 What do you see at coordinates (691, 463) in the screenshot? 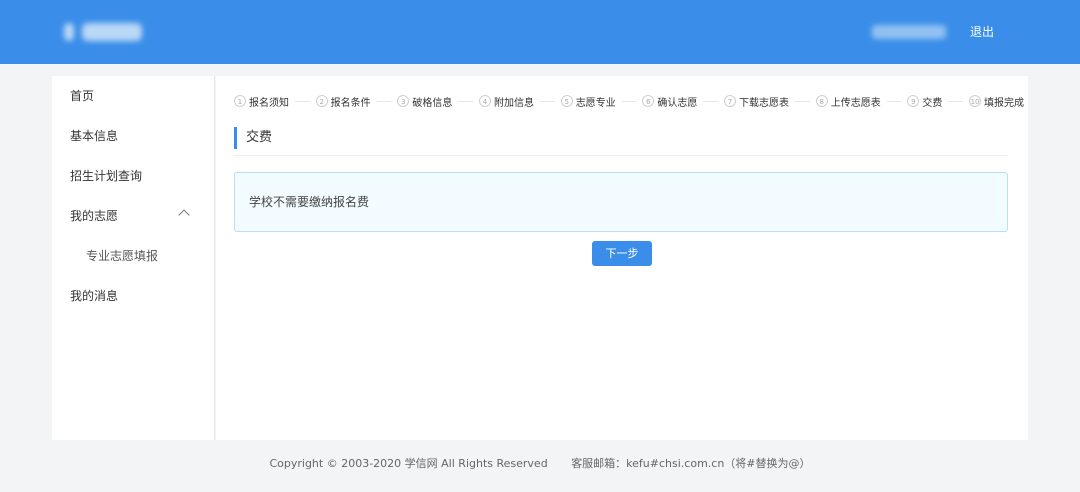
I see `service-email-text: 客服邮箱：kefu#chsi.com.cn（将#替换为@）` at bounding box center [691, 463].